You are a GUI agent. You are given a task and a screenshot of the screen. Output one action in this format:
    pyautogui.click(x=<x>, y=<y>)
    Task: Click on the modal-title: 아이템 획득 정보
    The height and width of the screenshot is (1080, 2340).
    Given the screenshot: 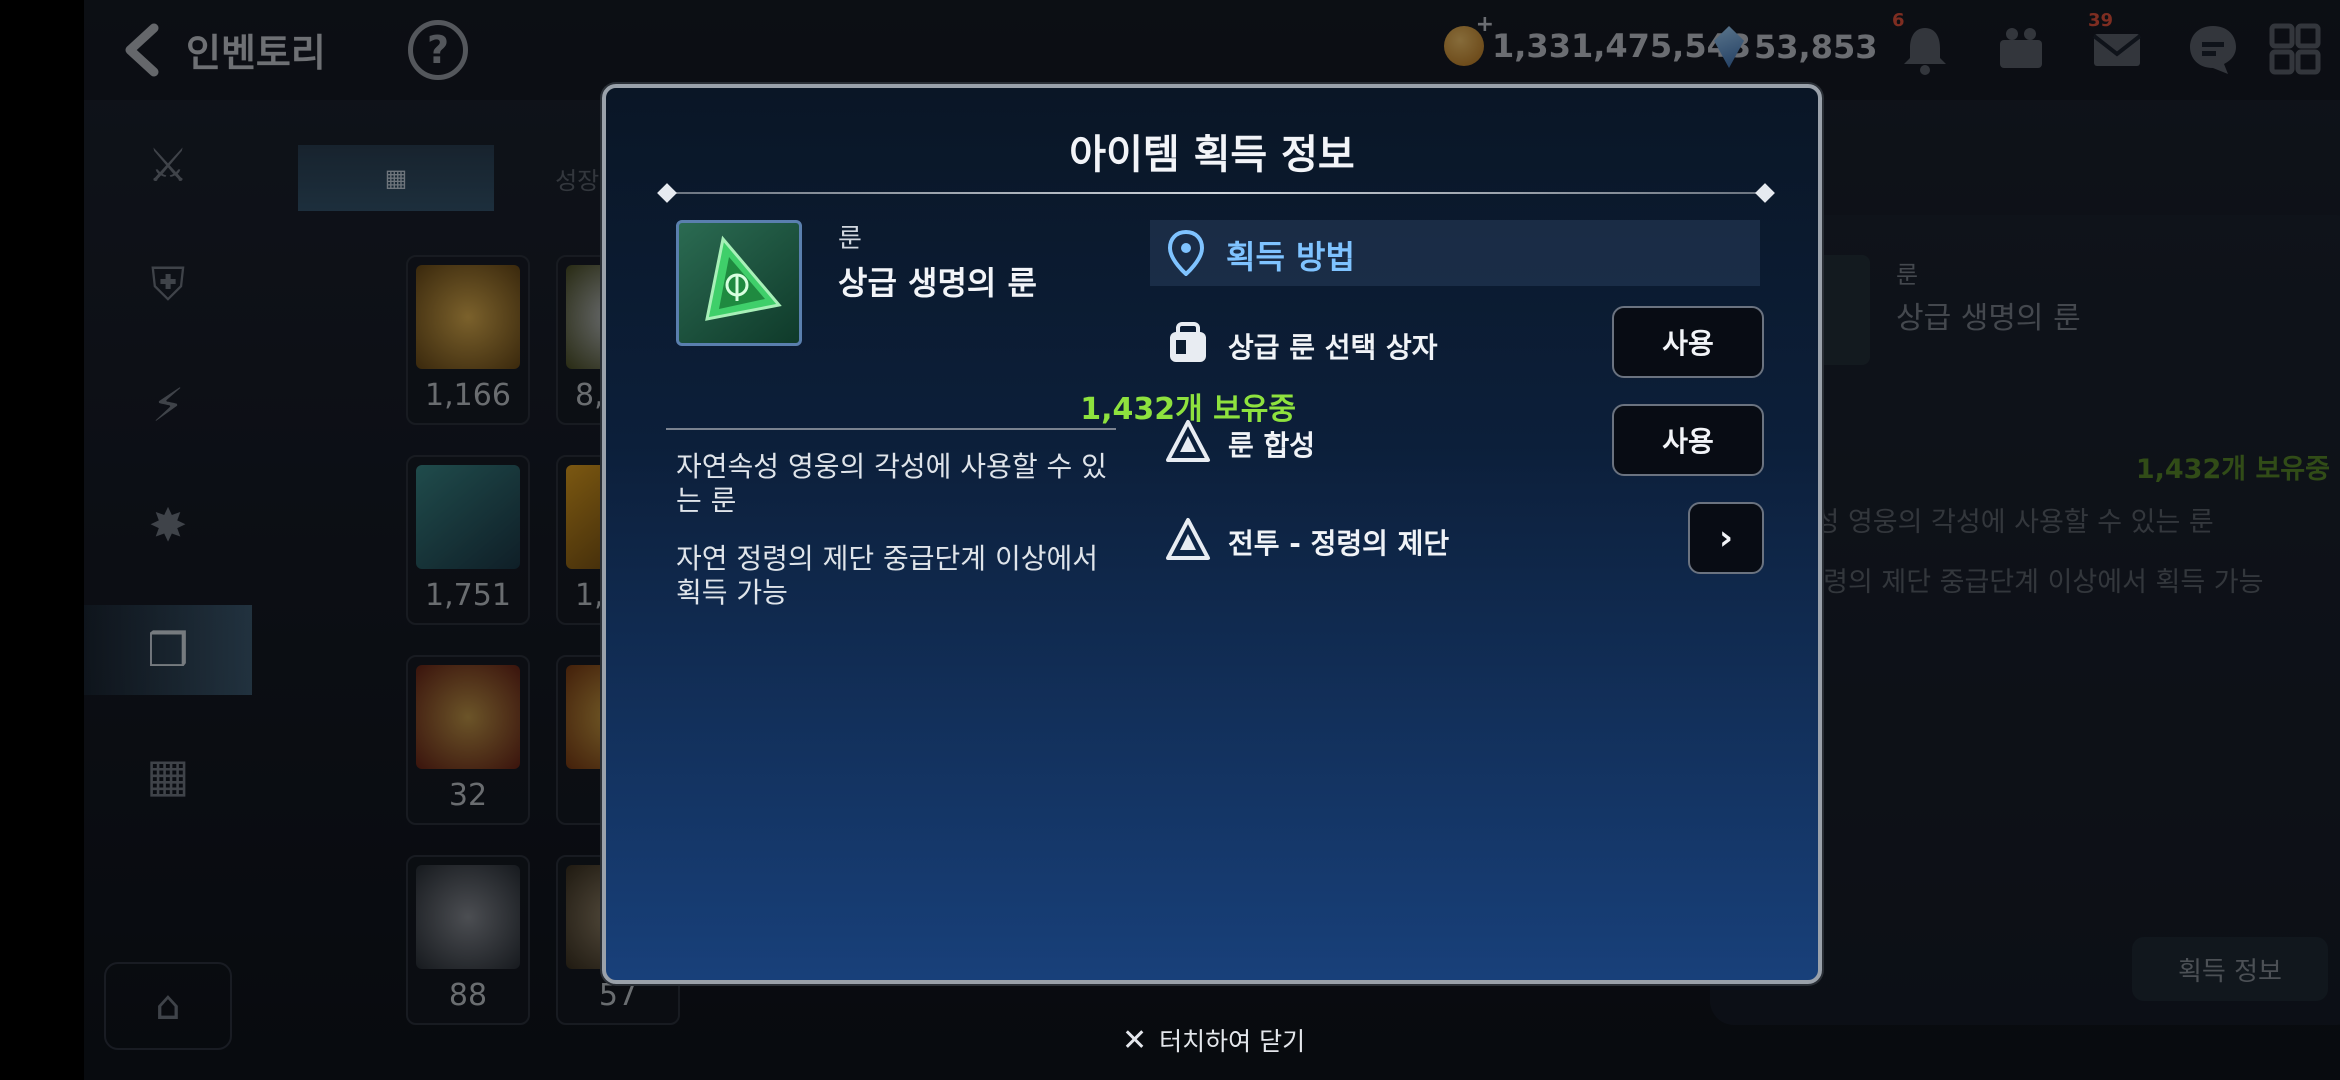 What is the action you would take?
    pyautogui.click(x=1212, y=155)
    